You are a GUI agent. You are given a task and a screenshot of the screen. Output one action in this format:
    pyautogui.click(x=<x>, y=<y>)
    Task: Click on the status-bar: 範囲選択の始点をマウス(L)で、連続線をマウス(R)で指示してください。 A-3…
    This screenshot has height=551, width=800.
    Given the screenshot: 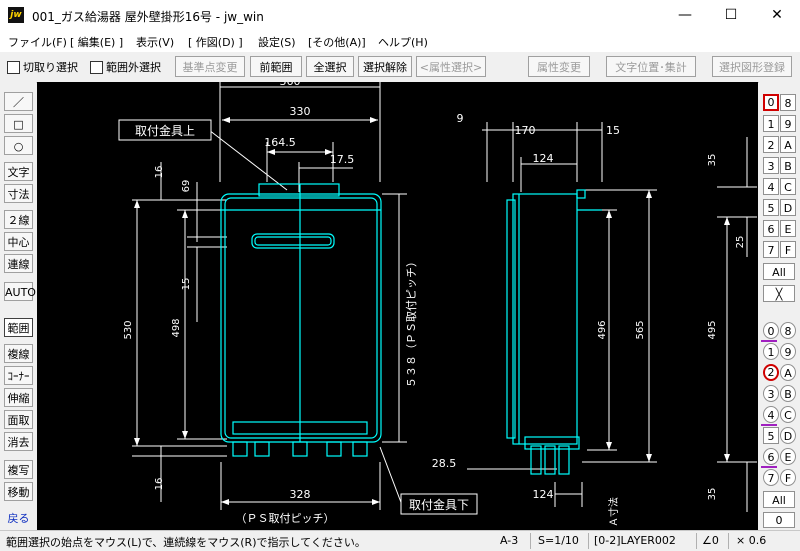 What is the action you would take?
    pyautogui.click(x=400, y=540)
    